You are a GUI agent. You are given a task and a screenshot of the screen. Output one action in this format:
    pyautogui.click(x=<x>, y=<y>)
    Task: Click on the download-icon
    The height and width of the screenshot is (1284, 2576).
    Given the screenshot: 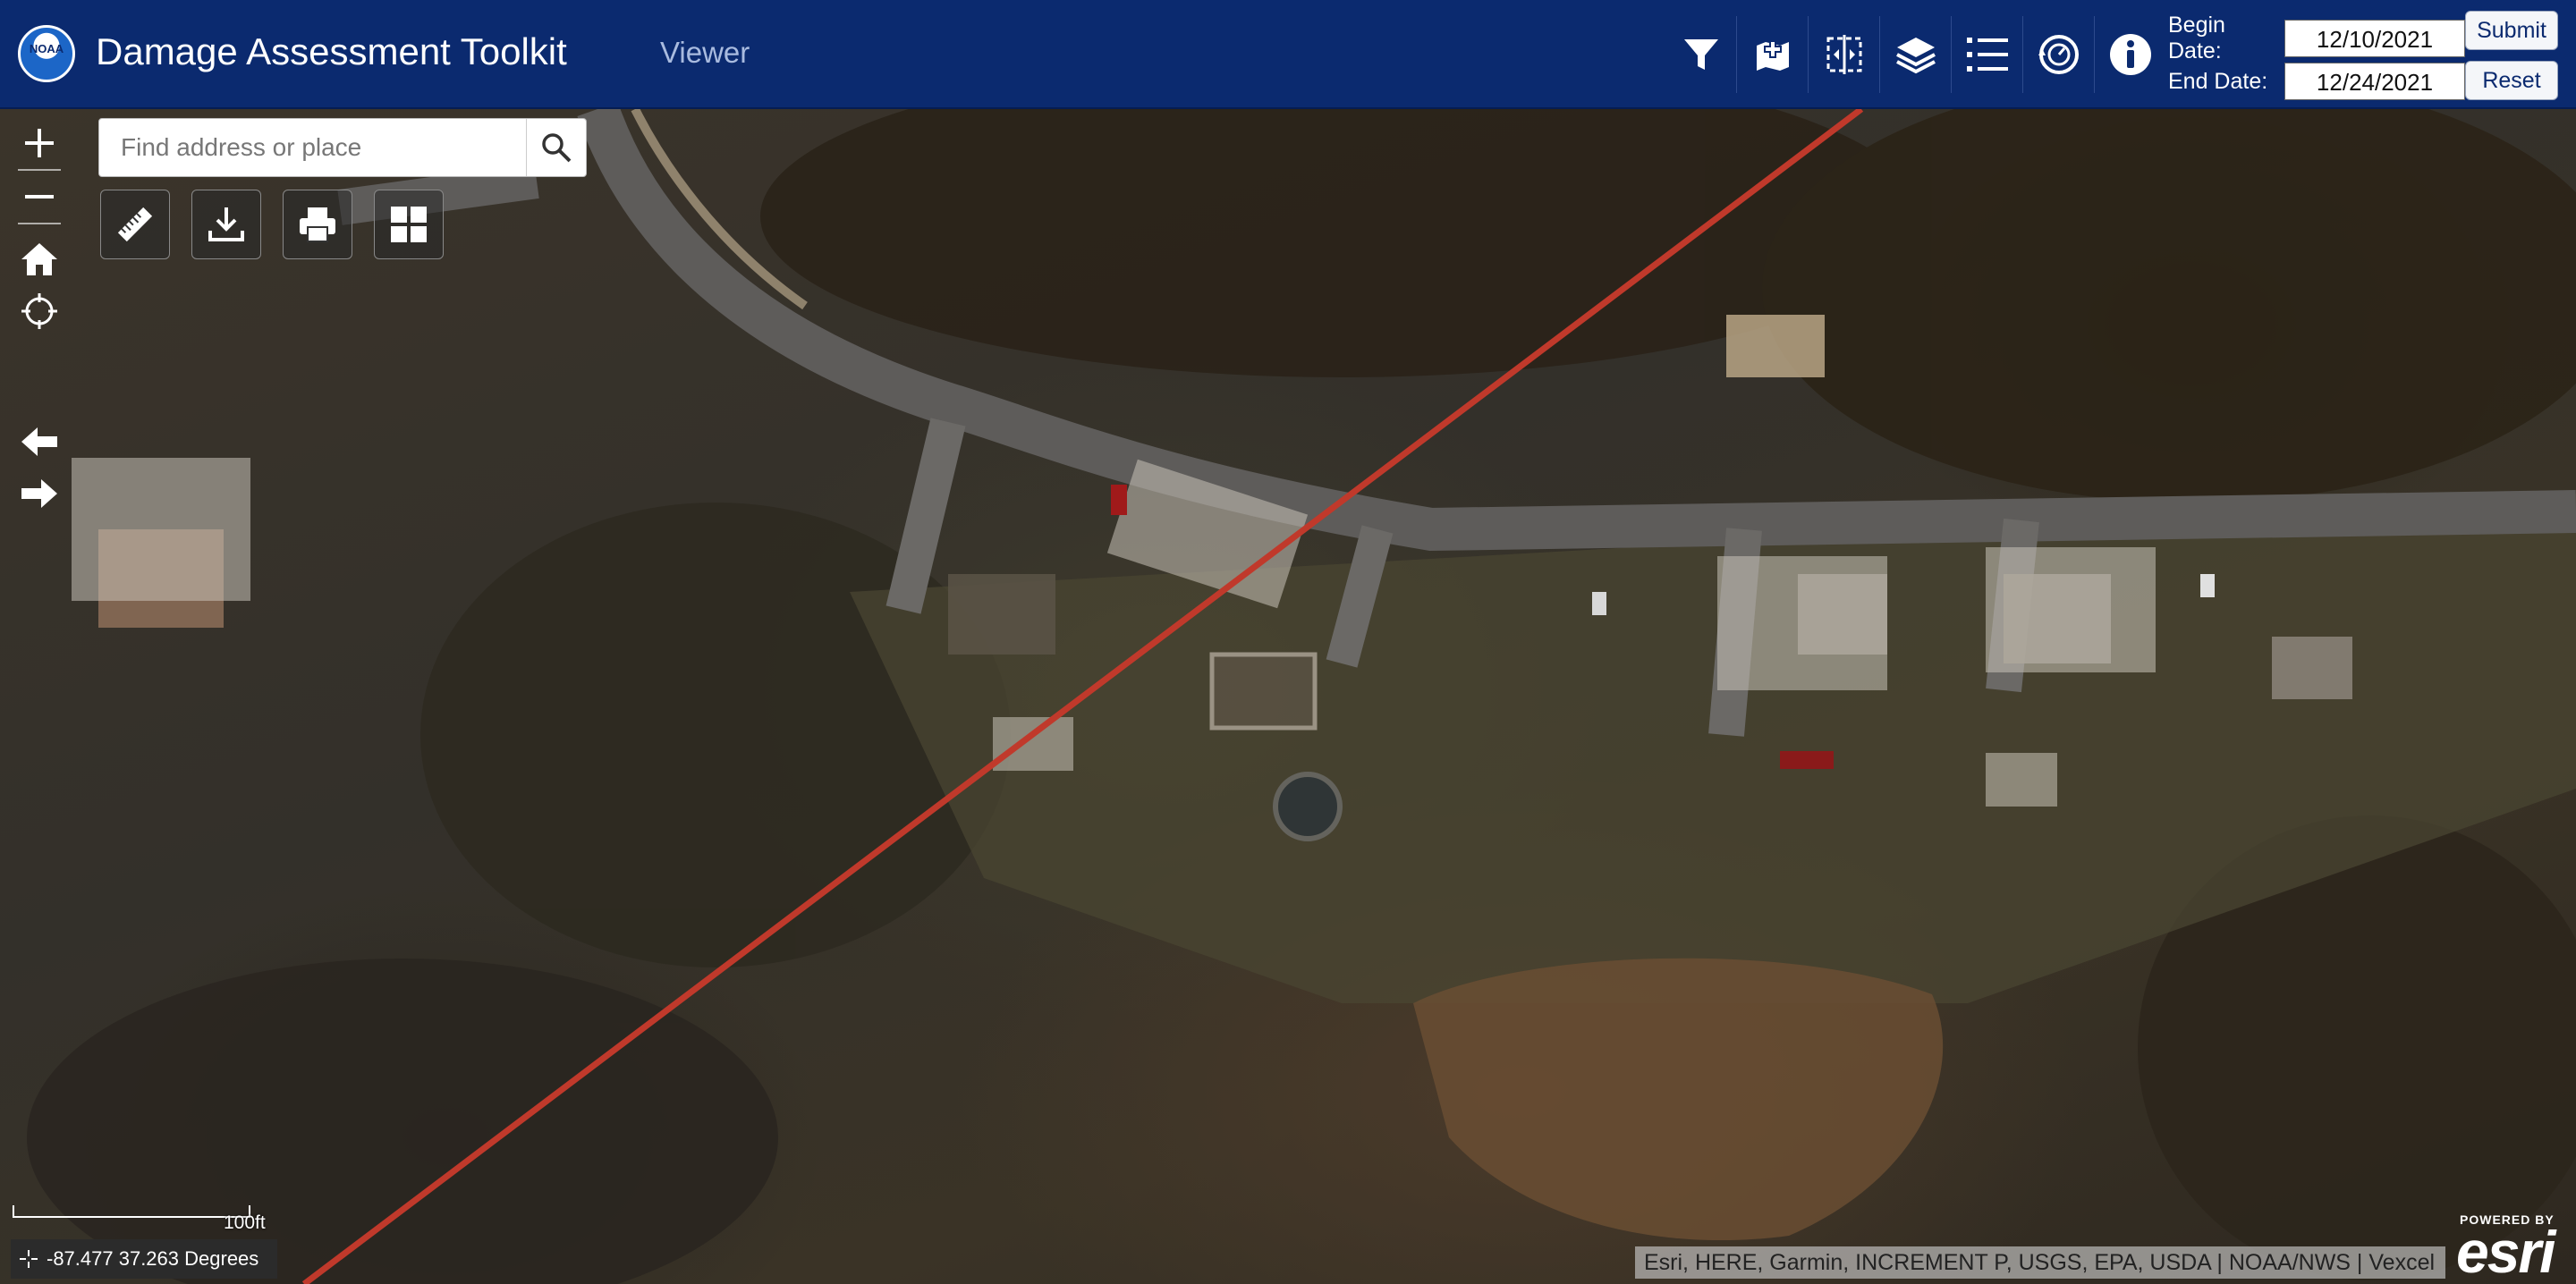 What is the action you would take?
    pyautogui.click(x=226, y=224)
    